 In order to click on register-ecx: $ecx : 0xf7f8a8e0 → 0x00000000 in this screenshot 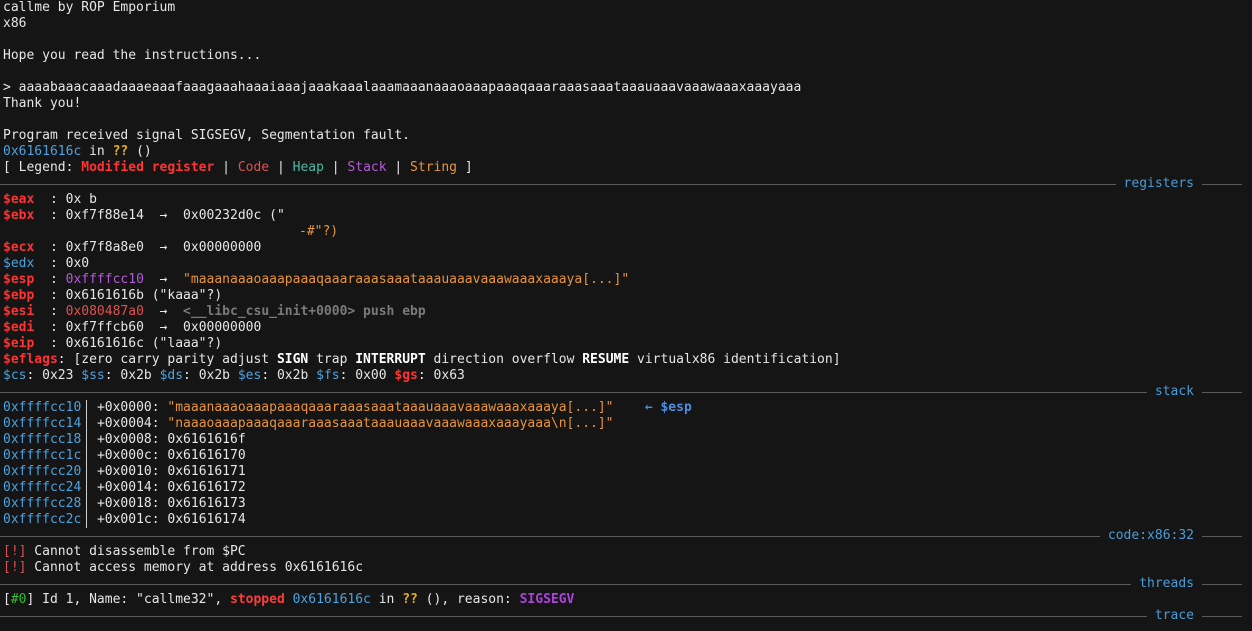, I will do `click(132, 247)`.